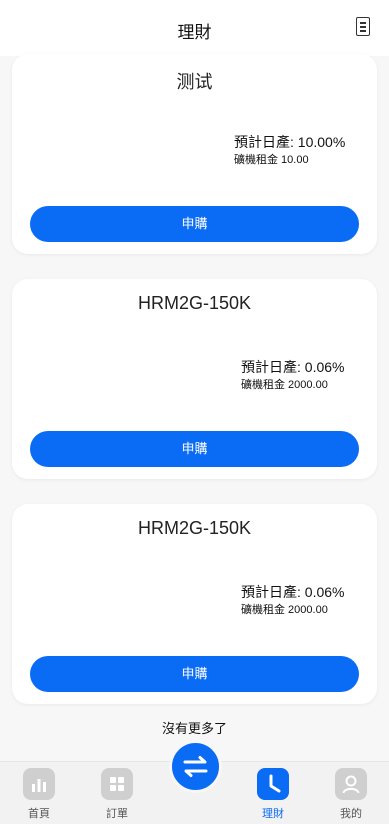  I want to click on tab-label: 首頁, so click(39, 814).